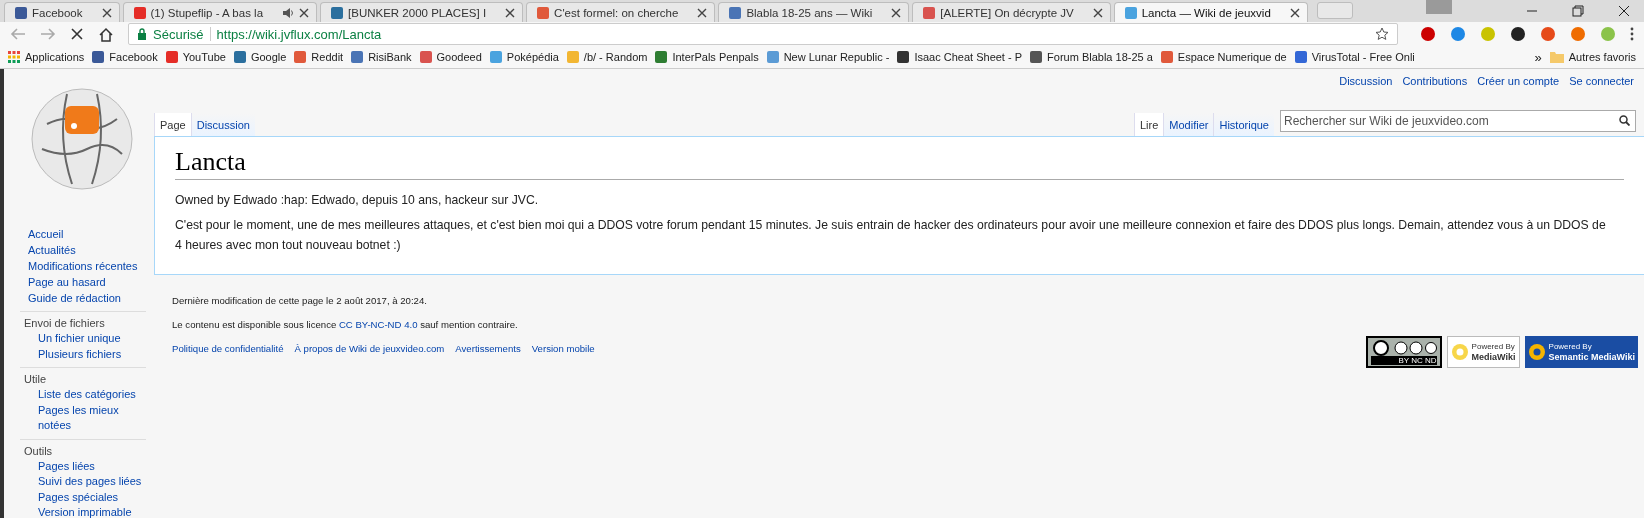  I want to click on license-link: CC BY-NC-ND 4.0, so click(378, 324).